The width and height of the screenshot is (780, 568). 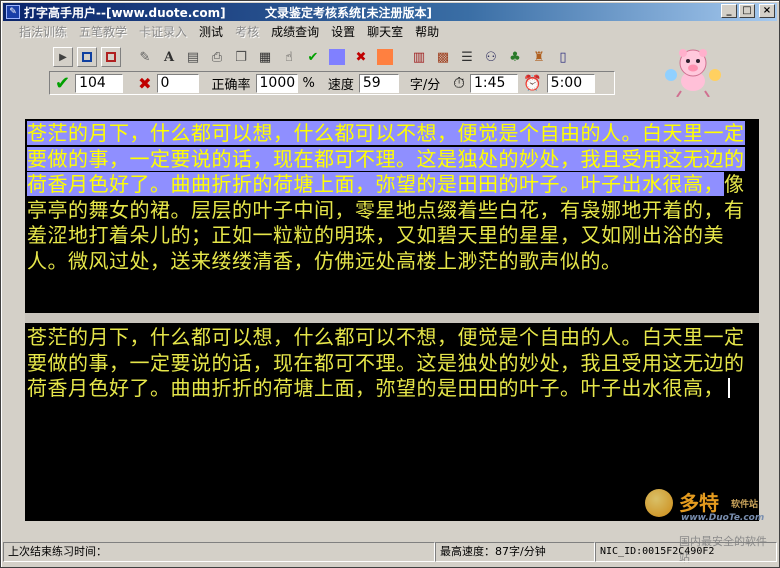 I want to click on minimize-button: _, so click(x=729, y=11).